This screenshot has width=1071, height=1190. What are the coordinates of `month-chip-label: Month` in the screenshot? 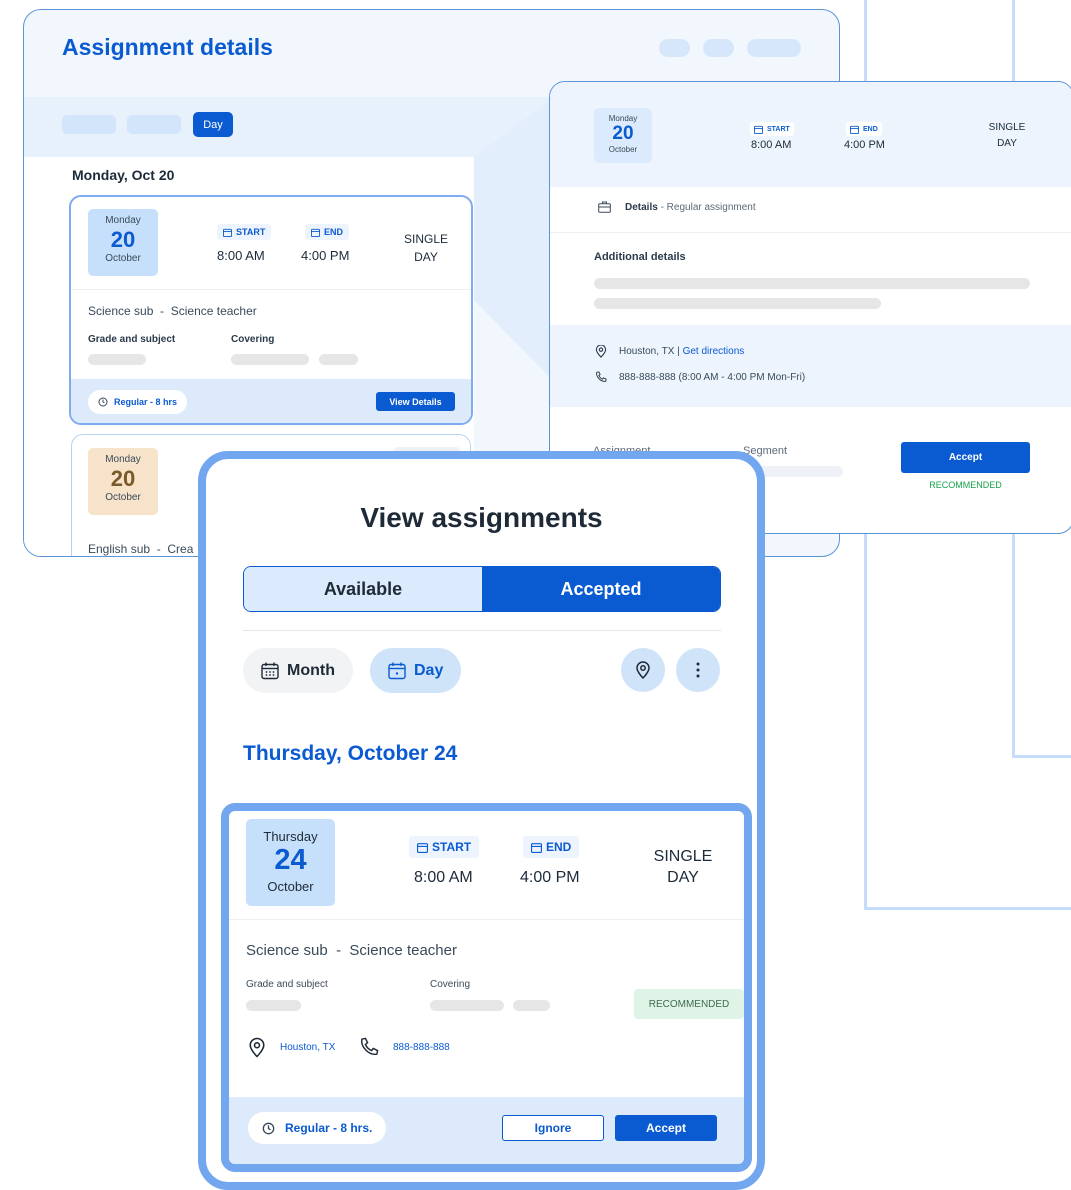 It's located at (311, 670).